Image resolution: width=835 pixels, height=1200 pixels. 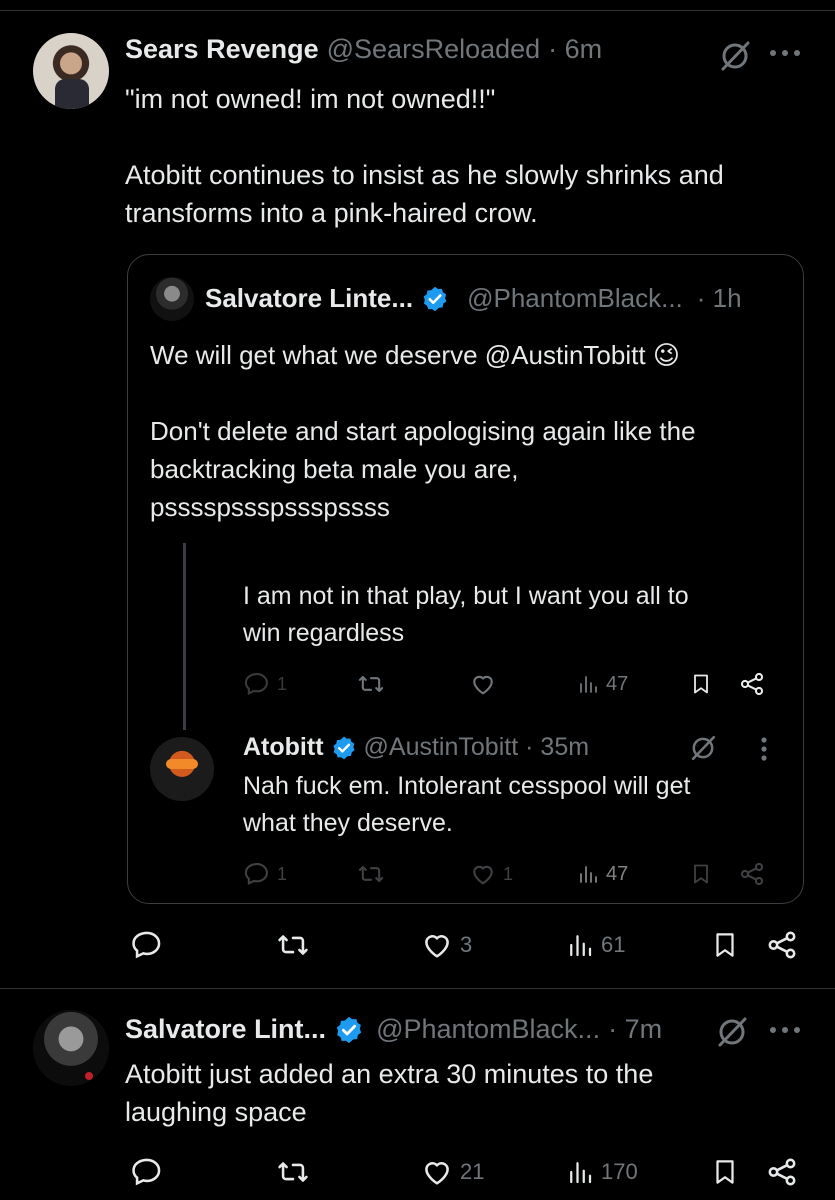 What do you see at coordinates (441, 747) in the screenshot?
I see `handle: @AustinTobitt` at bounding box center [441, 747].